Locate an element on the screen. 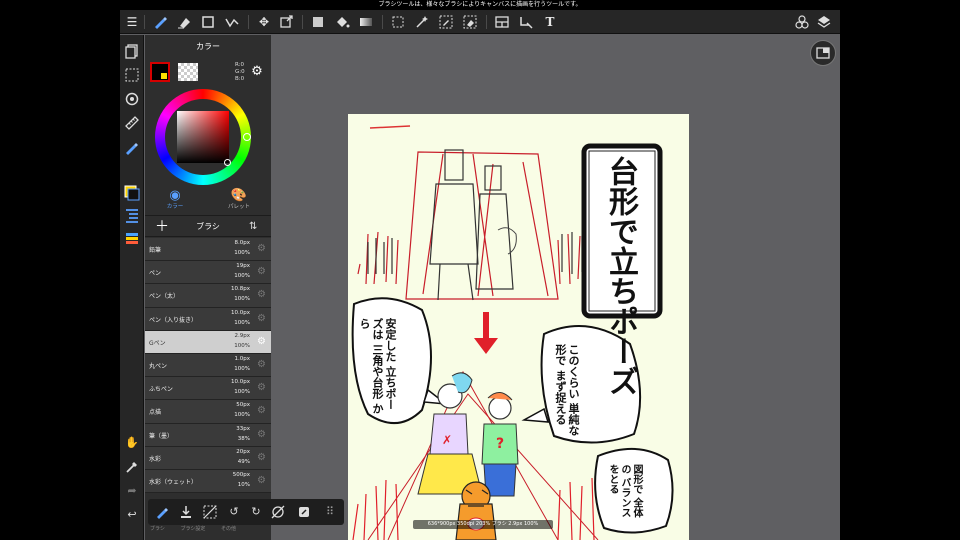 The width and height of the screenshot is (960, 540). color-panel-icon is located at coordinates (132, 193).